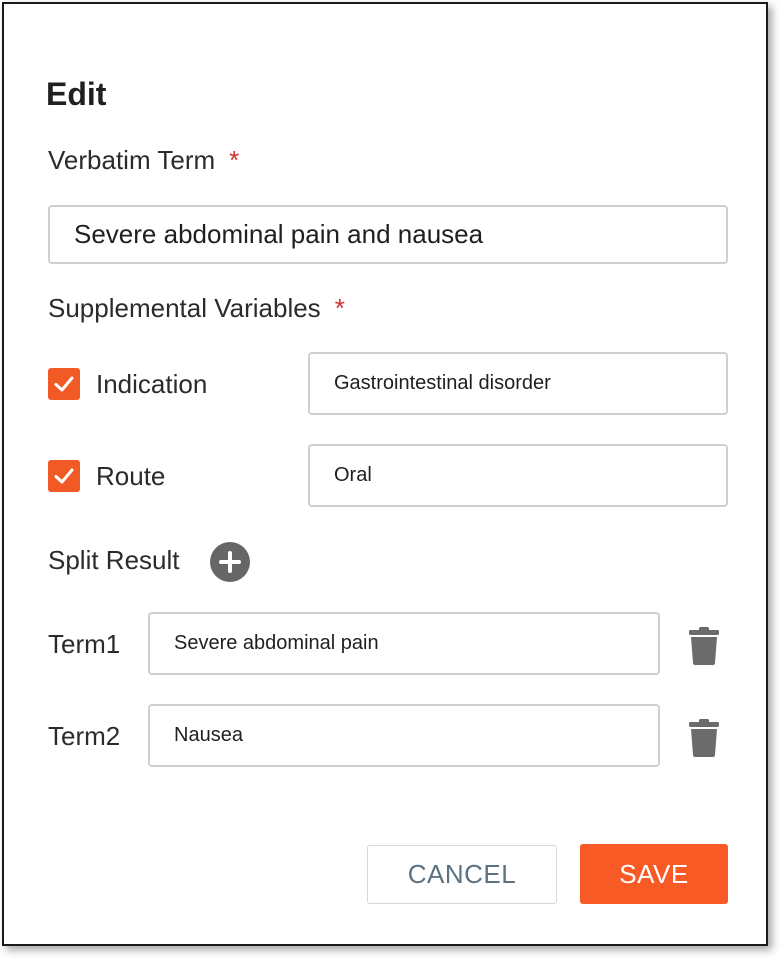 This screenshot has width=784, height=962. Describe the element at coordinates (704, 646) in the screenshot. I see `delete-term1-trash-icon` at that location.